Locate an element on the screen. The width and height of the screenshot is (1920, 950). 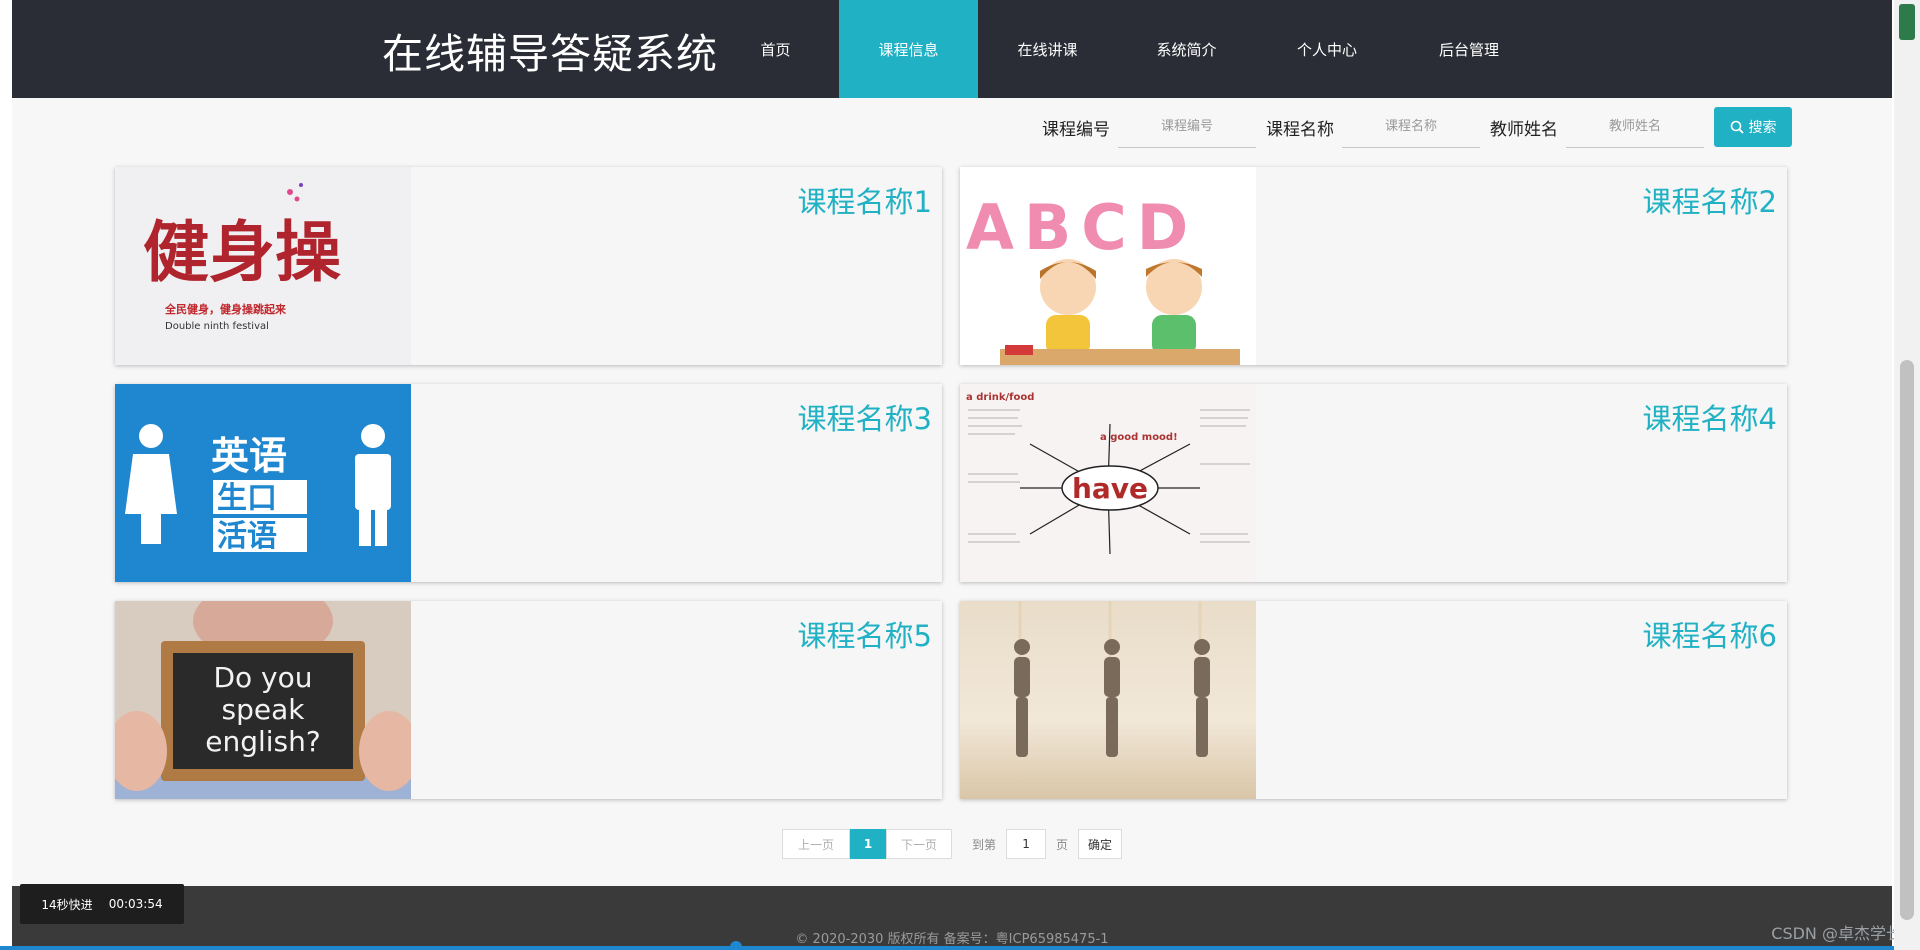
search-button-label: 搜索 is located at coordinates (1762, 128).